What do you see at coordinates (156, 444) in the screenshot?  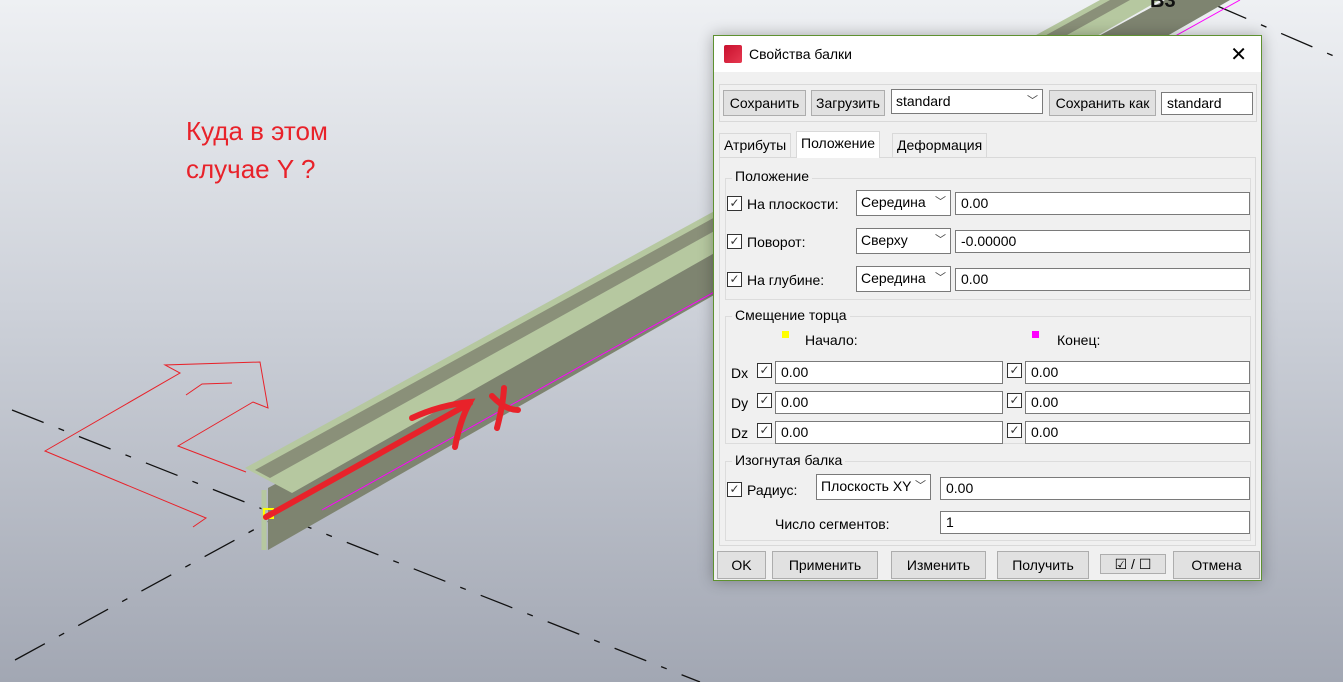 I see `coordinate-symbol` at bounding box center [156, 444].